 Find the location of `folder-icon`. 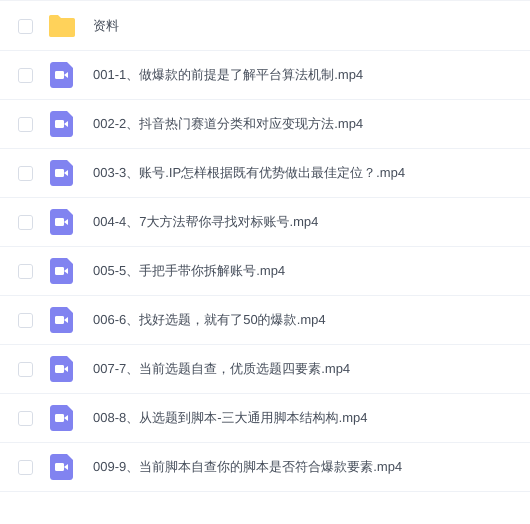

folder-icon is located at coordinates (62, 26).